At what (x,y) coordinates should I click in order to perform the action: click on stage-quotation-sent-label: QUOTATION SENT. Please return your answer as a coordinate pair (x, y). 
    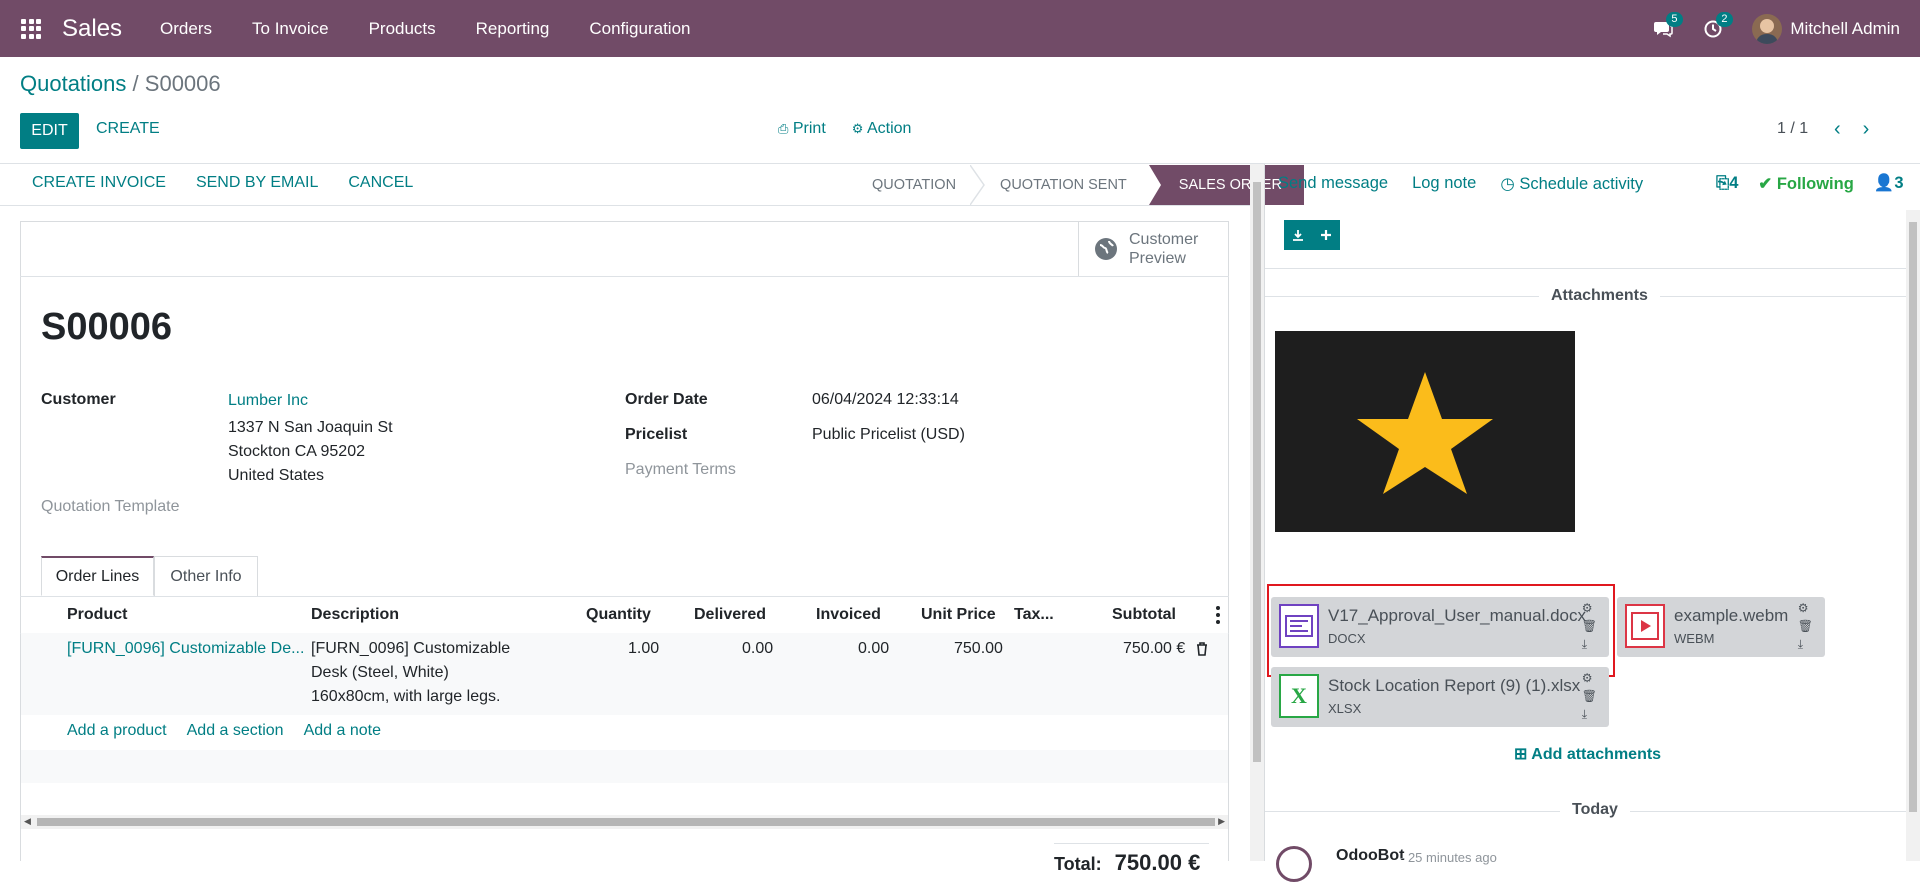
    Looking at the image, I should click on (1063, 185).